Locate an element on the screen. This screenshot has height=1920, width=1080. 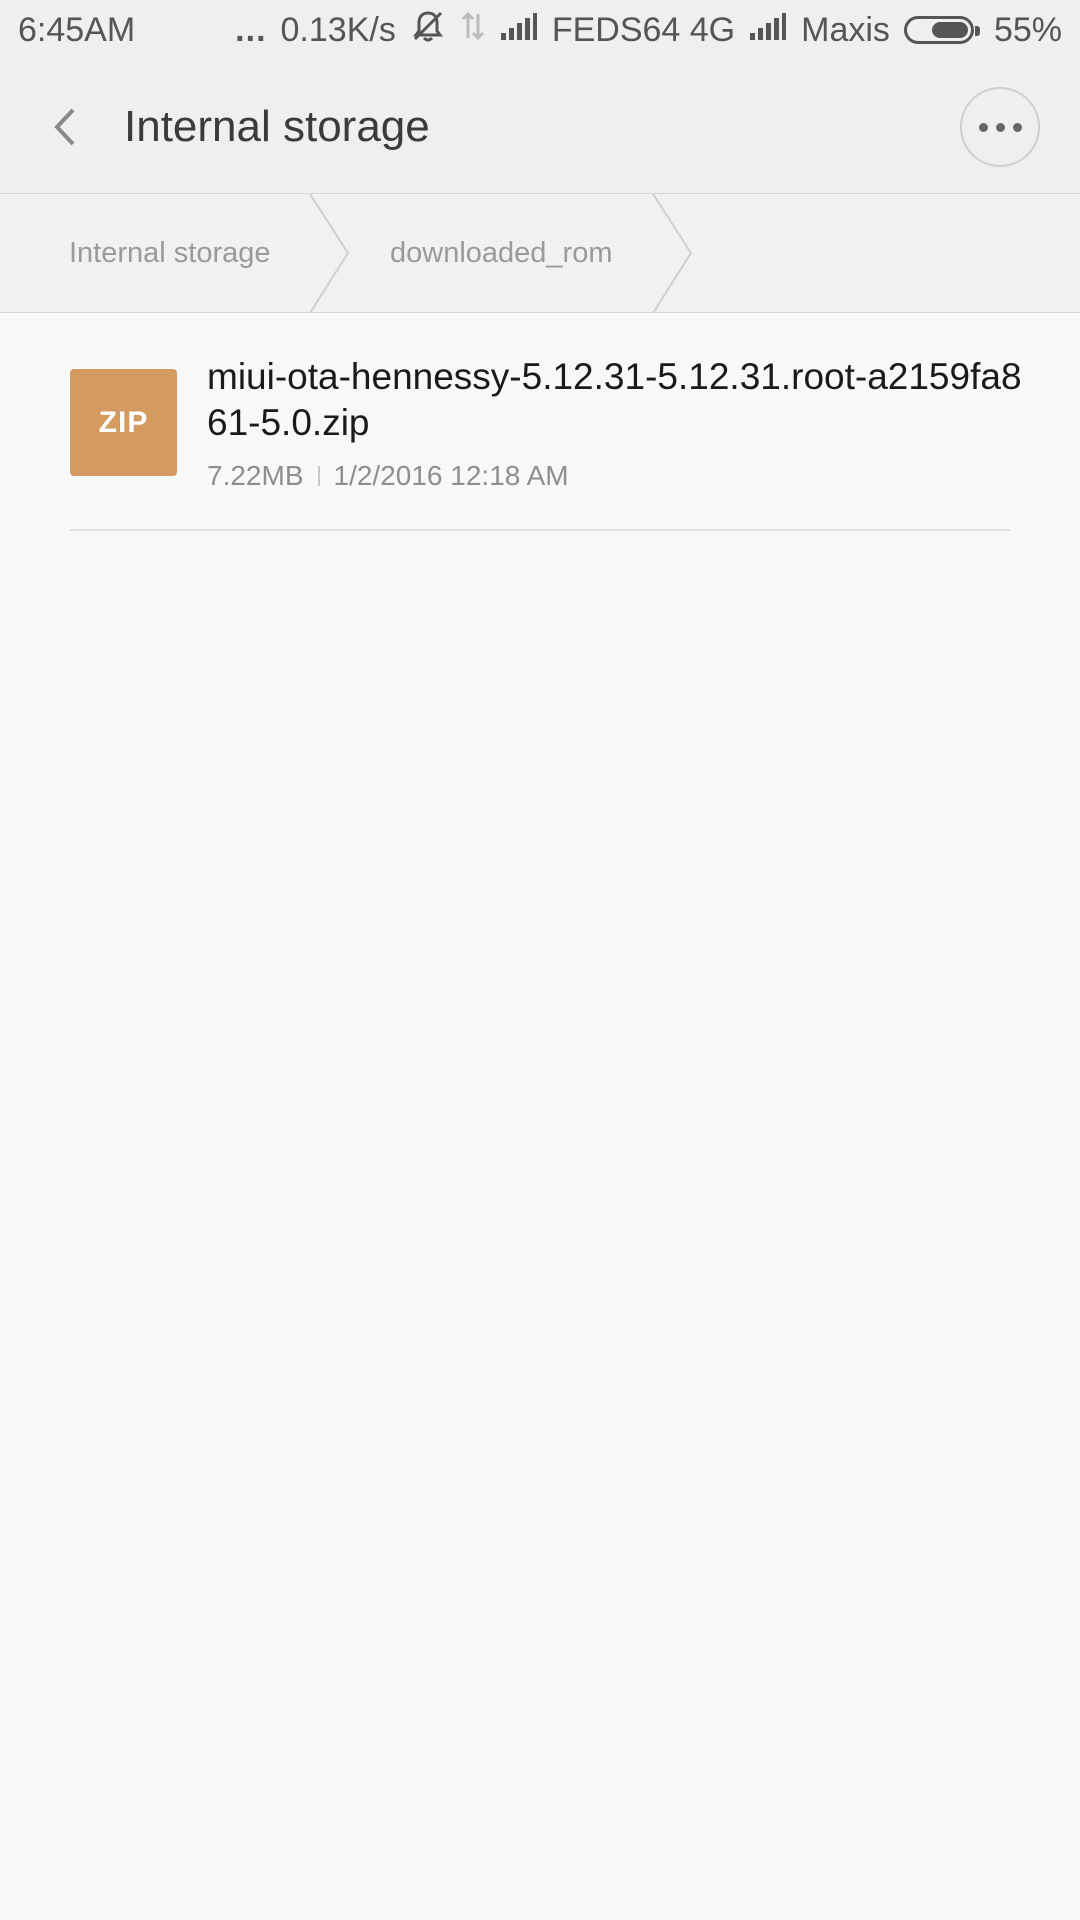
status-right: ... 0.13K/s FEDS64 4G Maxis 55% is located at coordinates (648, 30).